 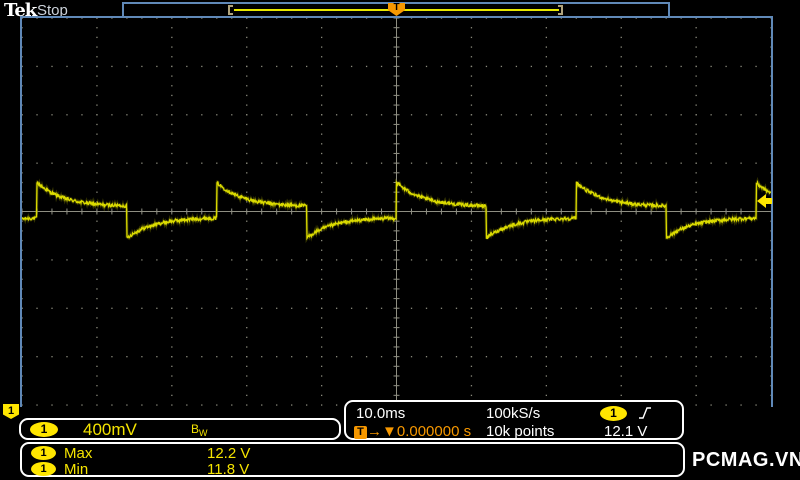 I want to click on trigger-marker-icon: ▼, so click(x=389, y=431).